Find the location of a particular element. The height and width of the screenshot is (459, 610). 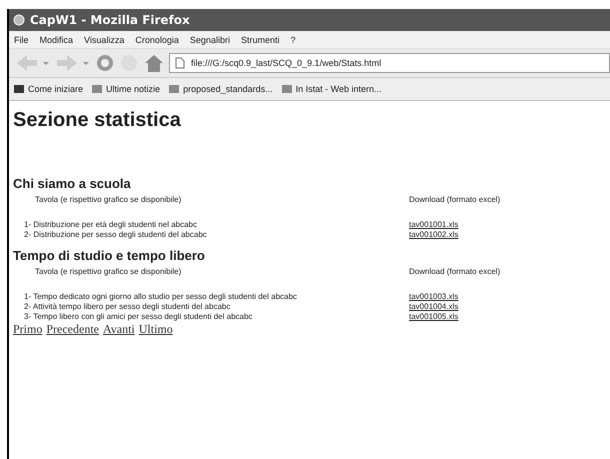

pager-link: Avanti is located at coordinates (118, 329).